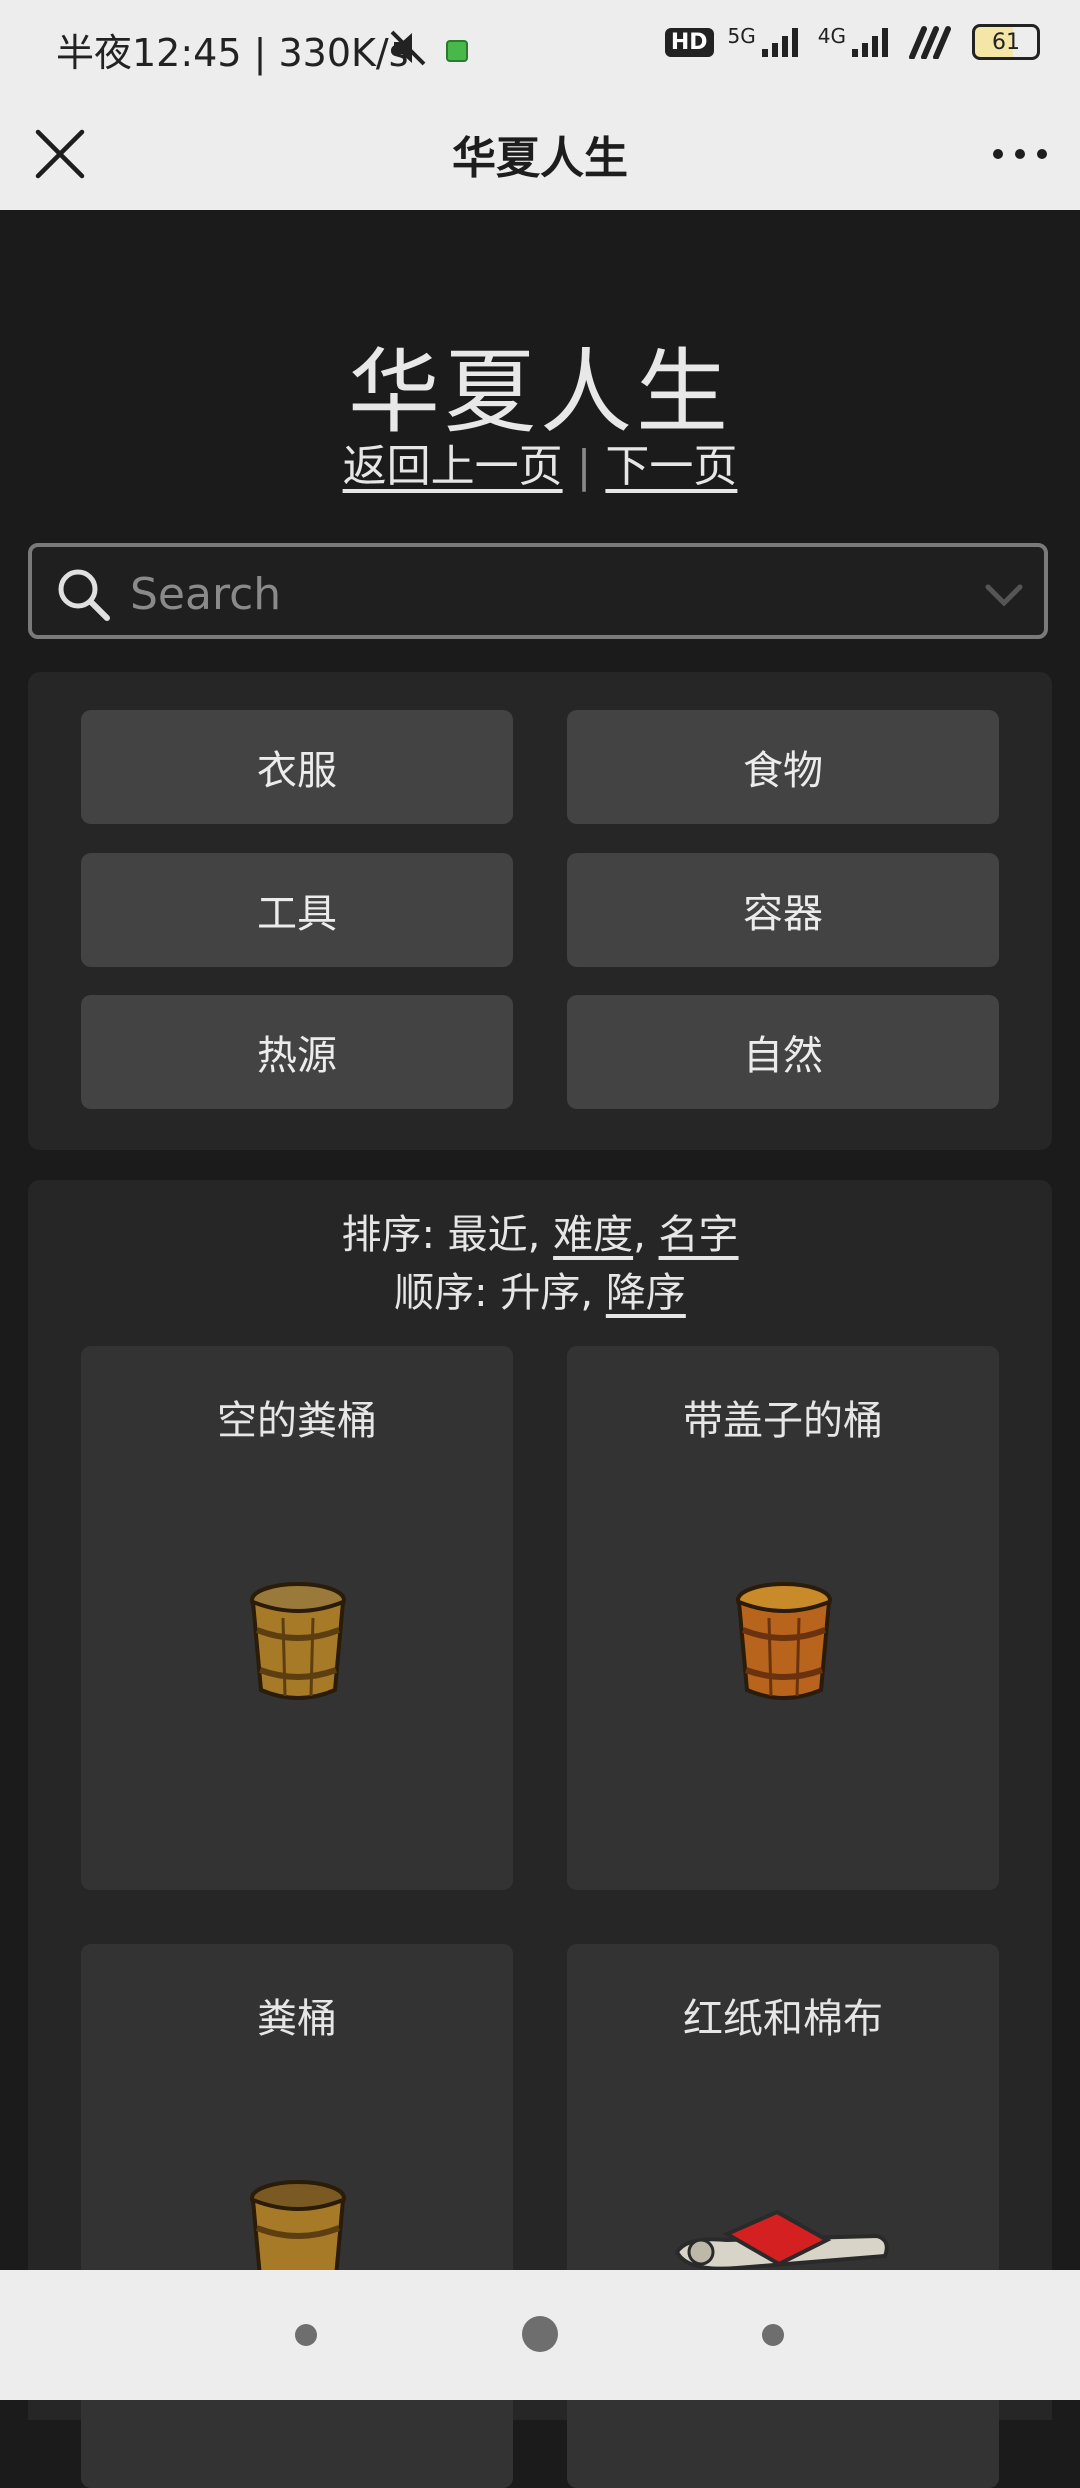 This screenshot has width=1080, height=2488. I want to click on search-box, so click(538, 591).